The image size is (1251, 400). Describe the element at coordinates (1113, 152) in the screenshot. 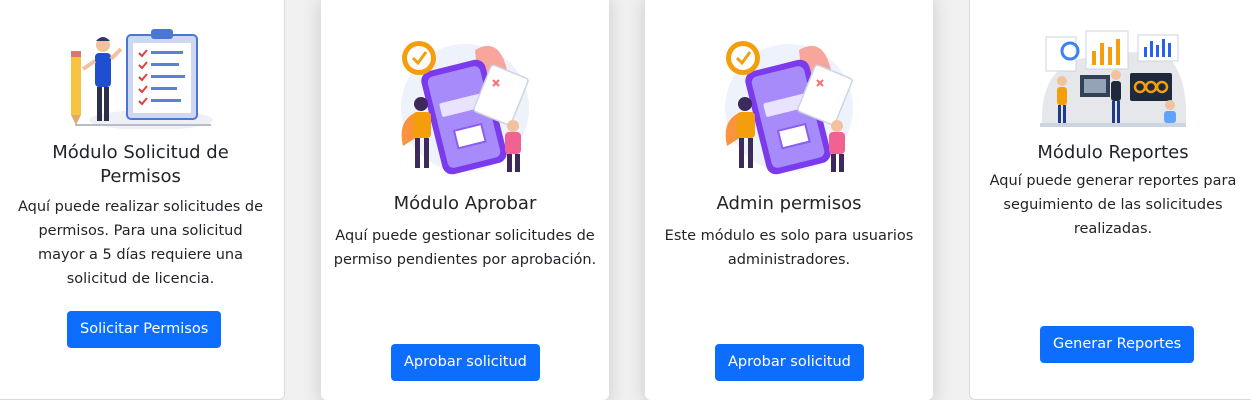

I see `card-title: Módulo Reportes` at that location.